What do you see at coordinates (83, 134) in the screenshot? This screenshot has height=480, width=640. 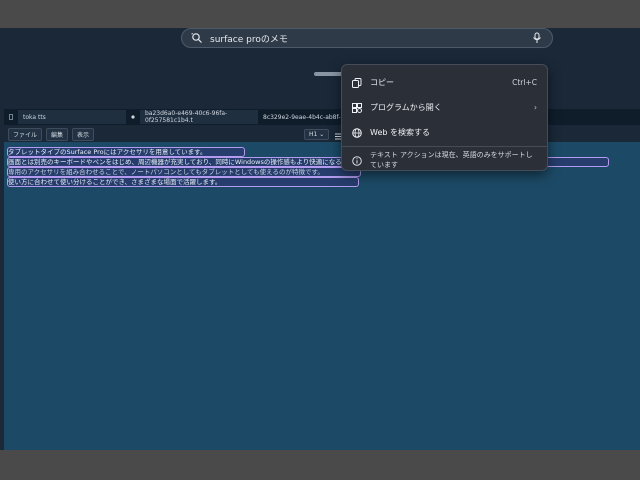 I see `menu-view: 表示` at bounding box center [83, 134].